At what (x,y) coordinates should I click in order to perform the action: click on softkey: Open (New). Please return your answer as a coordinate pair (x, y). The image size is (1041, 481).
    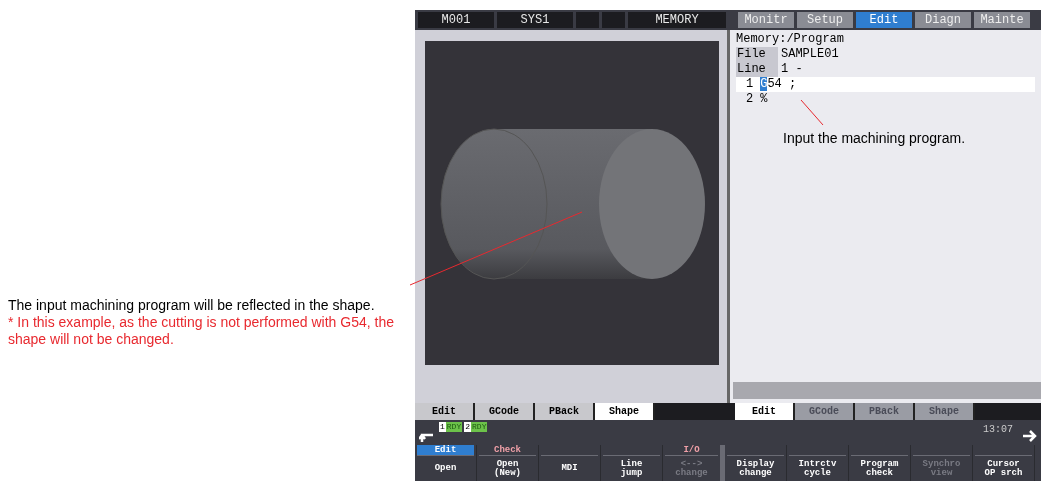
    Looking at the image, I should click on (507, 468).